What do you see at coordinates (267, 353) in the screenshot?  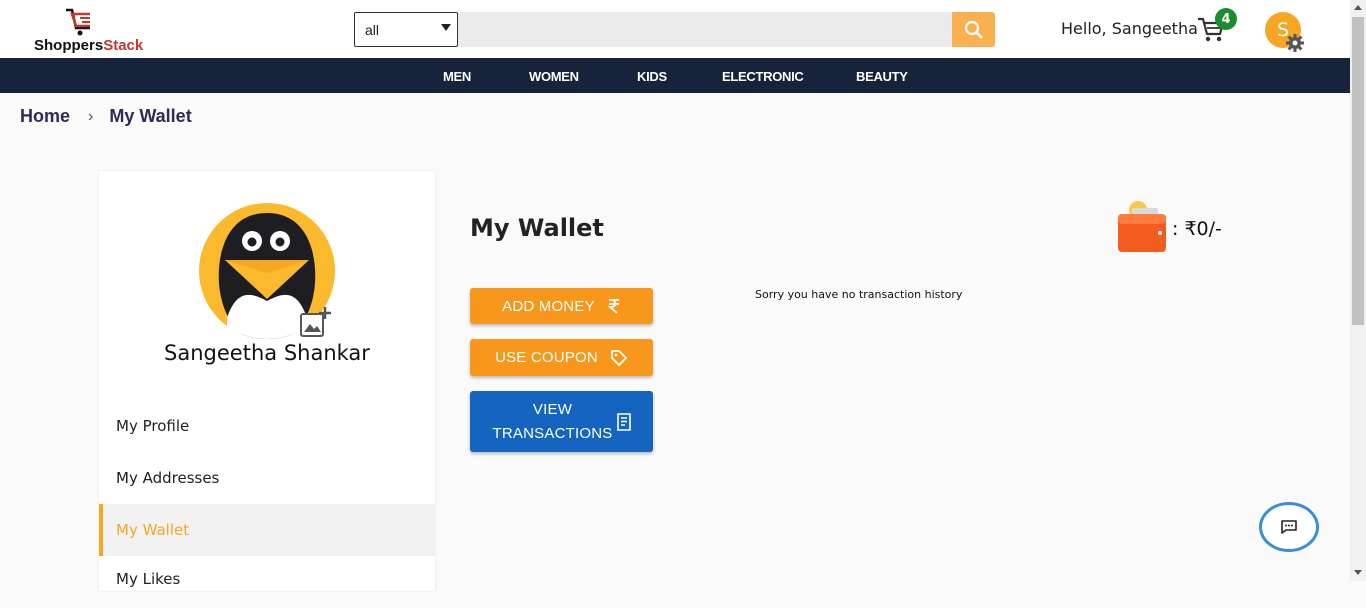 I see `profile-name: Sangeetha Shankar` at bounding box center [267, 353].